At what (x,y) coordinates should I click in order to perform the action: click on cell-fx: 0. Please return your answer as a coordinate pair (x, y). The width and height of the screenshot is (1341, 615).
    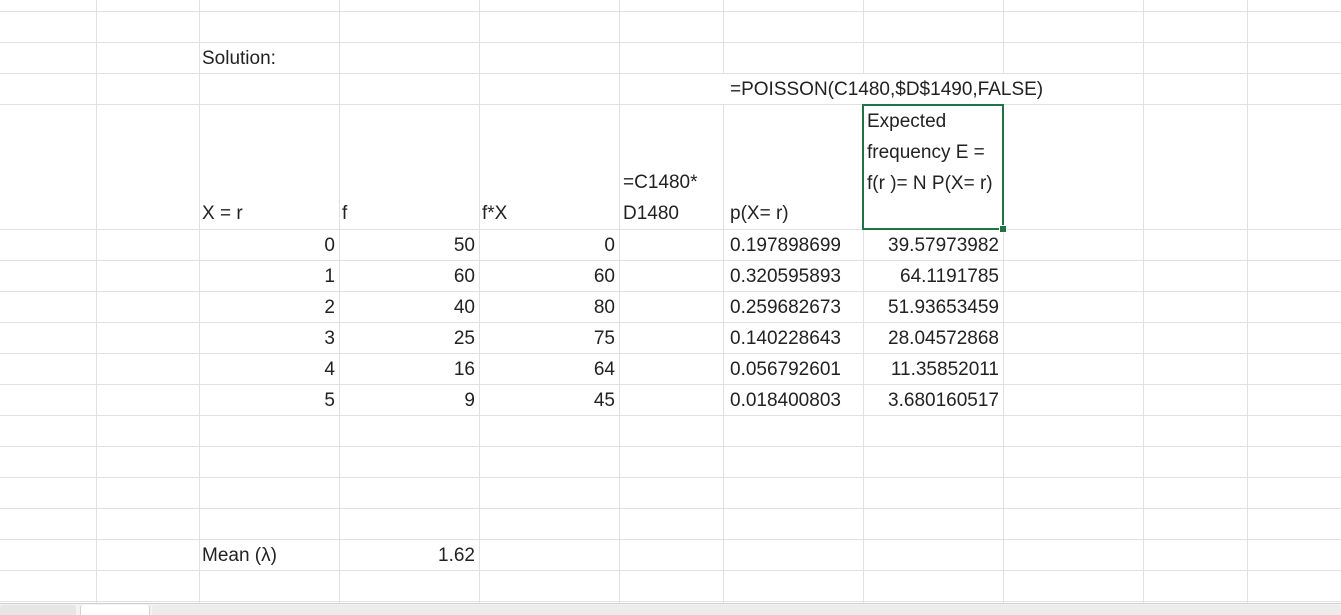
    Looking at the image, I should click on (549, 245).